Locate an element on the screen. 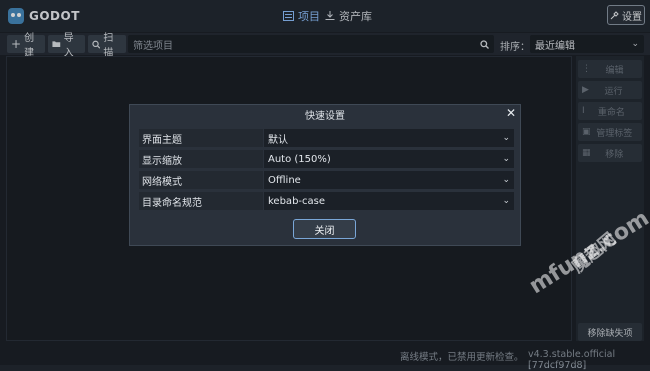 The image size is (650, 371). close-button: 关闭 is located at coordinates (324, 229).